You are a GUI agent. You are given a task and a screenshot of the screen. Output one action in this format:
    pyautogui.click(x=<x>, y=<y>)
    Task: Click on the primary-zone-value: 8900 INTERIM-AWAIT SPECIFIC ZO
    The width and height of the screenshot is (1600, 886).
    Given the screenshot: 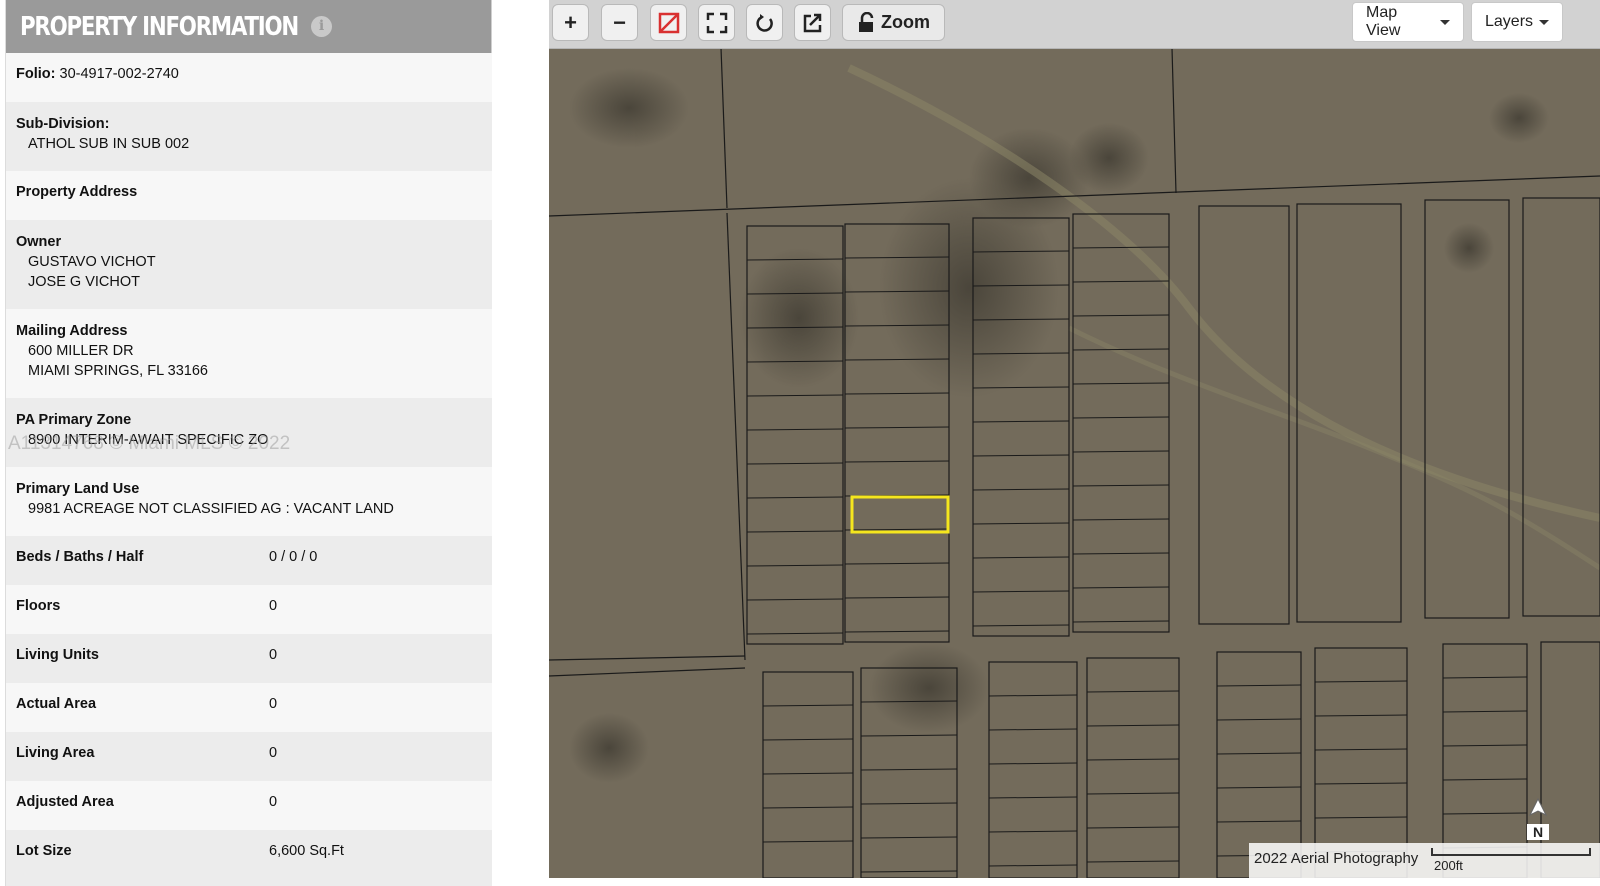 What is the action you would take?
    pyautogui.click(x=148, y=440)
    